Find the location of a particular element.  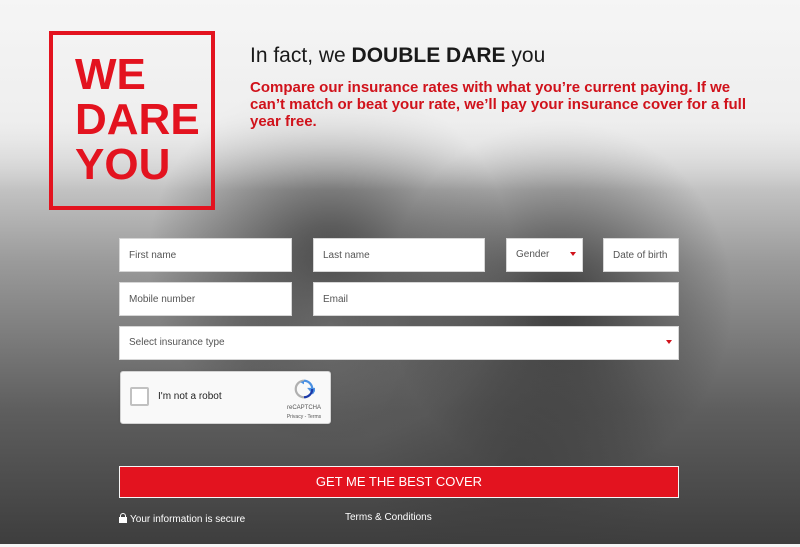

mobile-field is located at coordinates (205, 299).